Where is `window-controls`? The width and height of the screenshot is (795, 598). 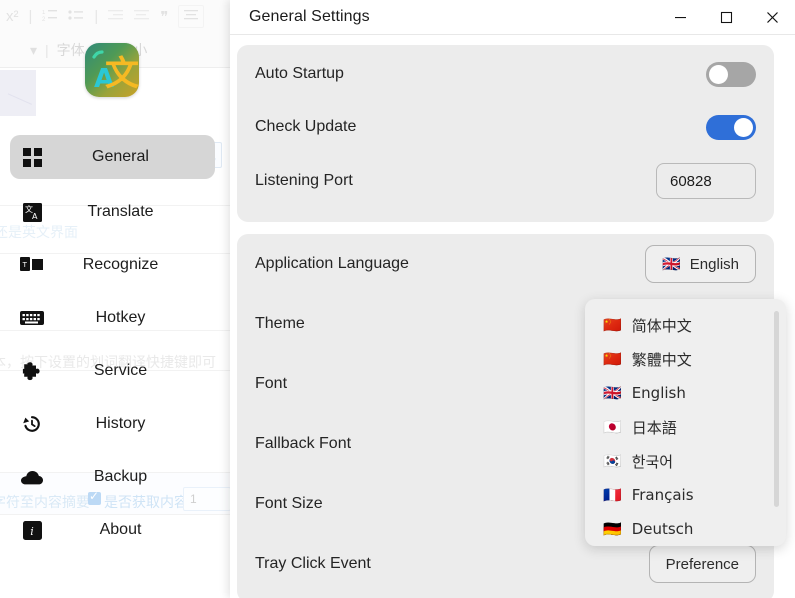 window-controls is located at coordinates (726, 17).